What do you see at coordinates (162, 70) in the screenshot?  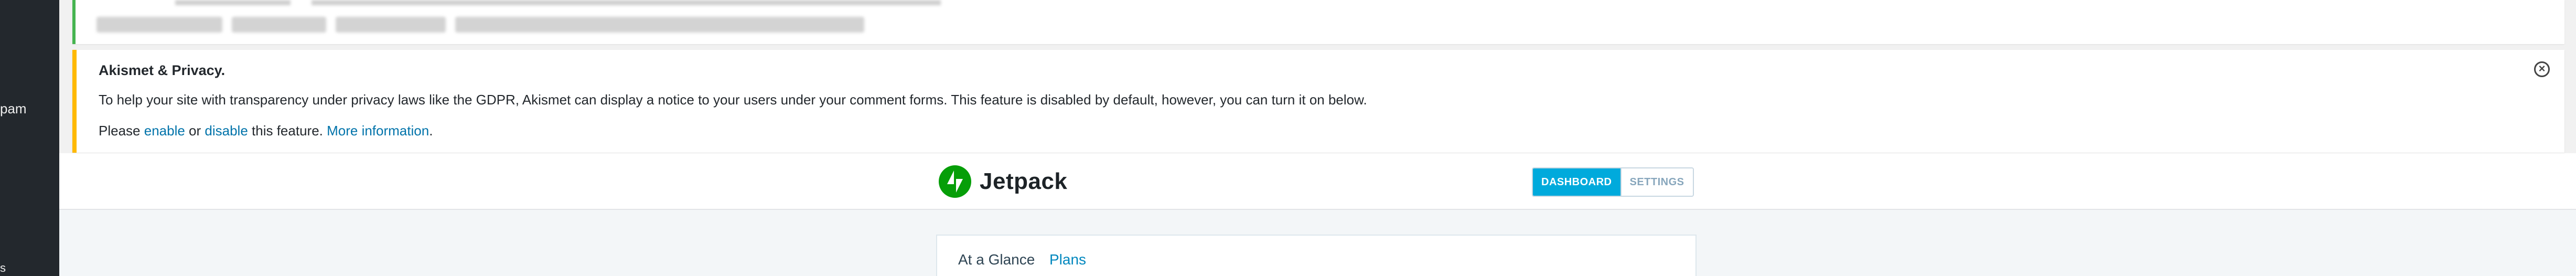 I see `notice-title: Akismet & Privacy.` at bounding box center [162, 70].